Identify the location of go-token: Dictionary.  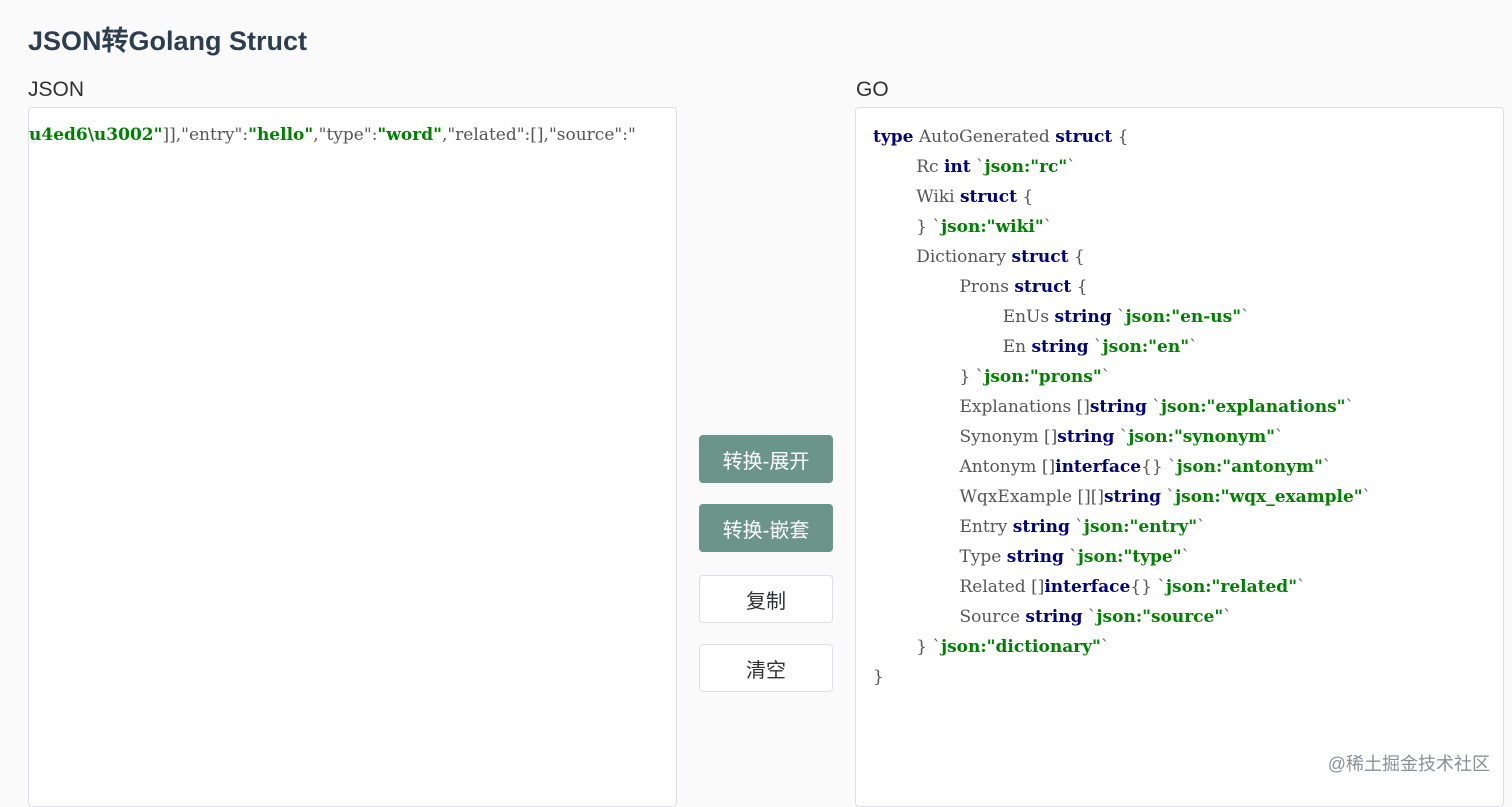
(942, 257).